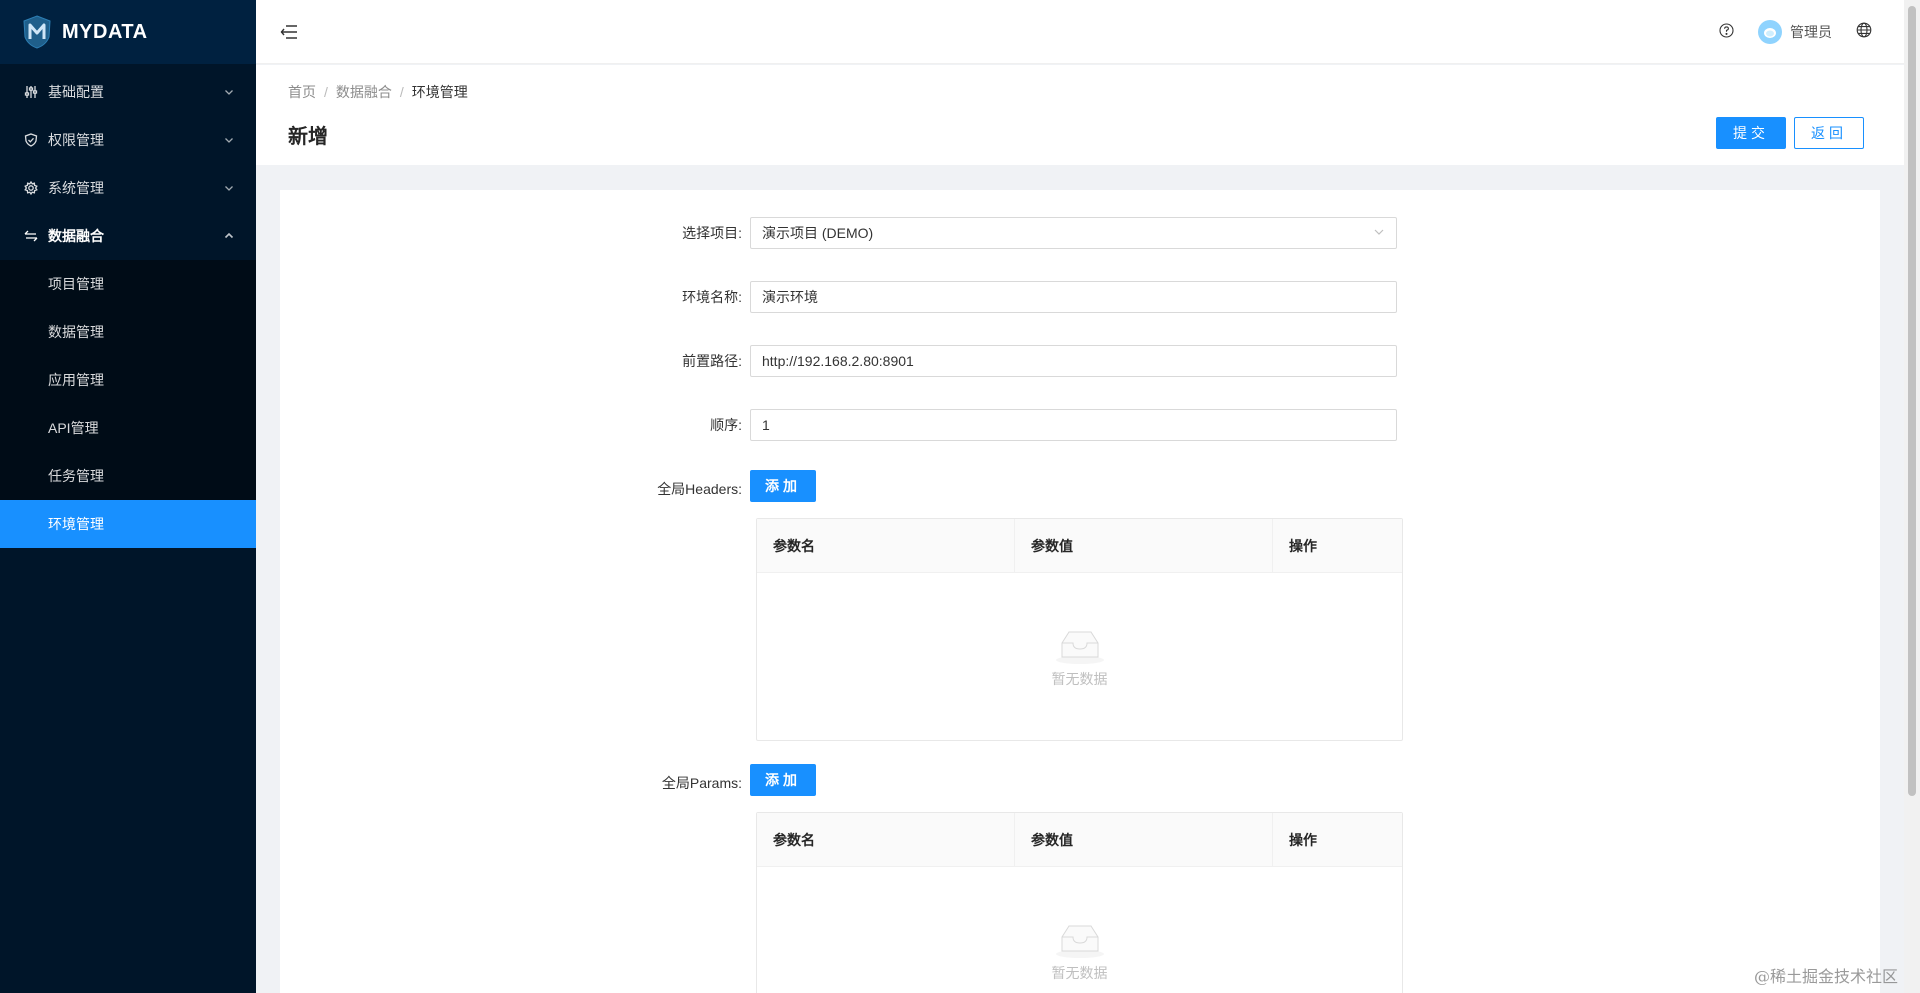 Image resolution: width=1920 pixels, height=993 pixels. I want to click on gear-icon, so click(31, 188).